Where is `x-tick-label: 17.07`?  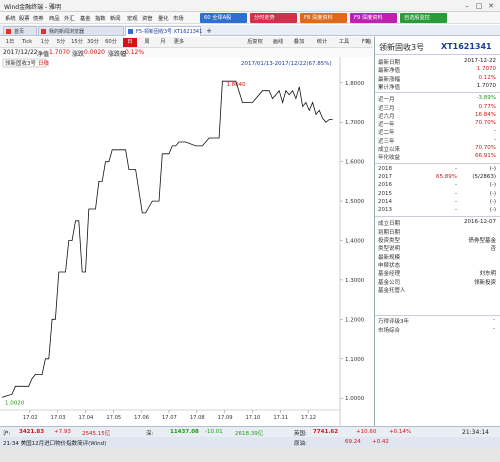
x-tick-label: 17.07 is located at coordinates (169, 418).